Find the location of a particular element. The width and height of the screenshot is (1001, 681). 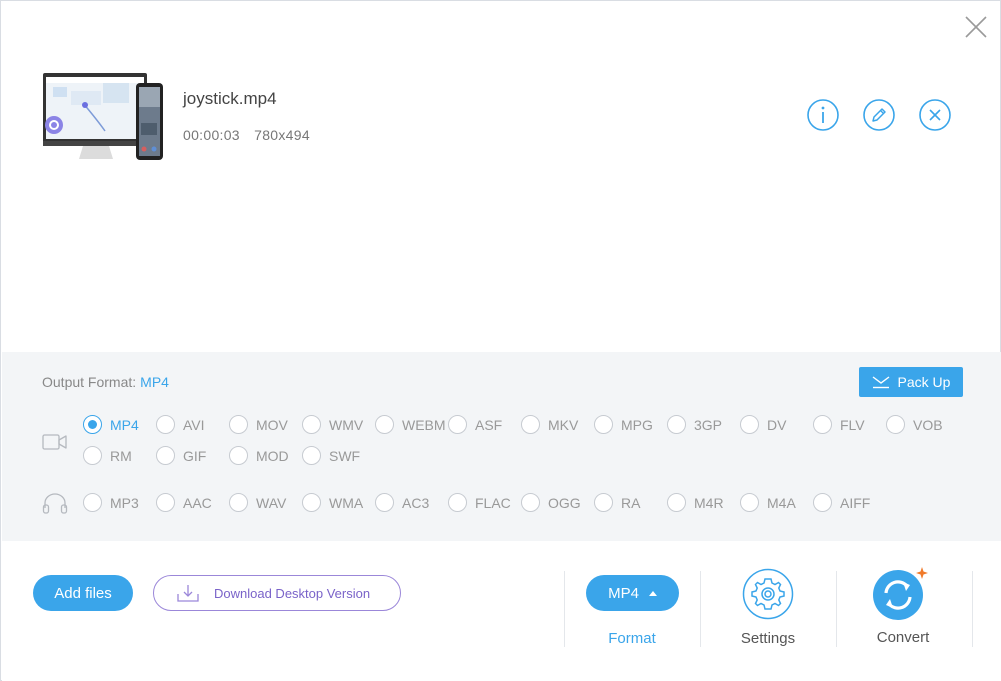

info-icon is located at coordinates (823, 115).